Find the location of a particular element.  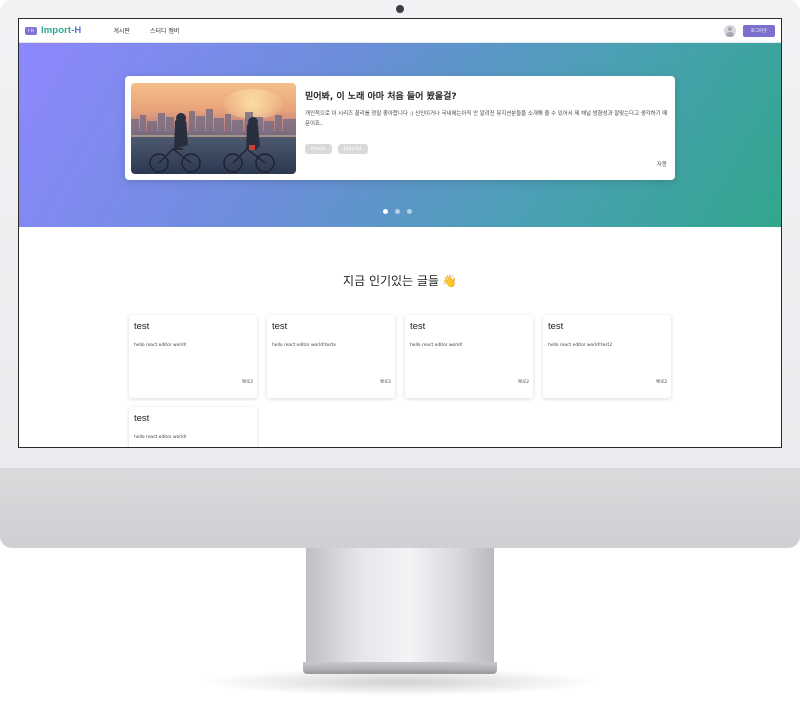

popular-heading-text: 지금 인기있는 글들 is located at coordinates (391, 281).